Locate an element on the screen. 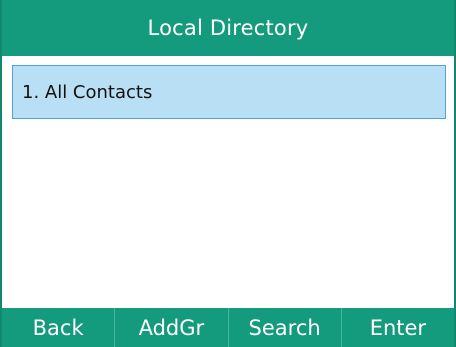  add-group-softkey-label: AddGr is located at coordinates (171, 327).